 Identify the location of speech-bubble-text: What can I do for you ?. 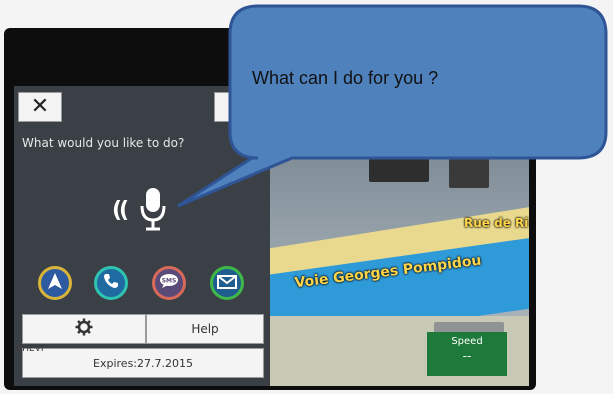
(345, 78).